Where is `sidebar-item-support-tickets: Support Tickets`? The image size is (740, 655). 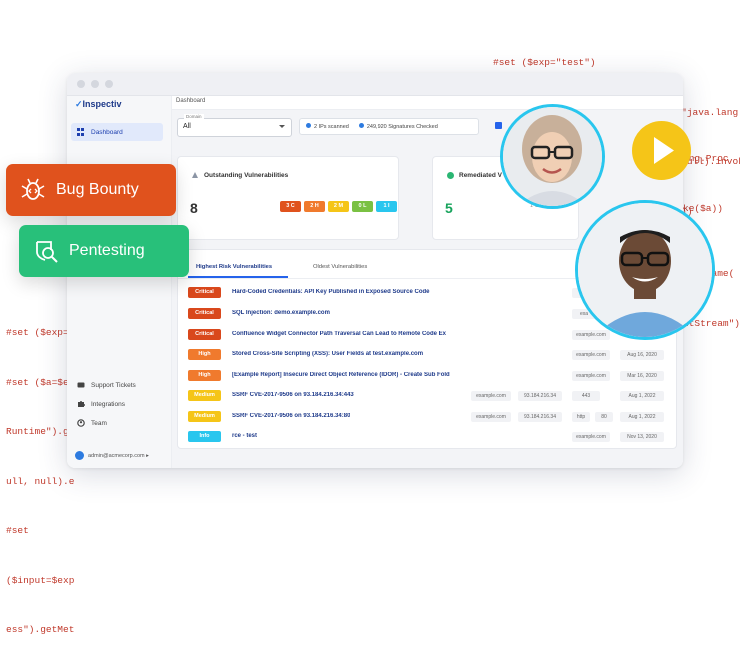 sidebar-item-support-tickets: Support Tickets is located at coordinates (117, 385).